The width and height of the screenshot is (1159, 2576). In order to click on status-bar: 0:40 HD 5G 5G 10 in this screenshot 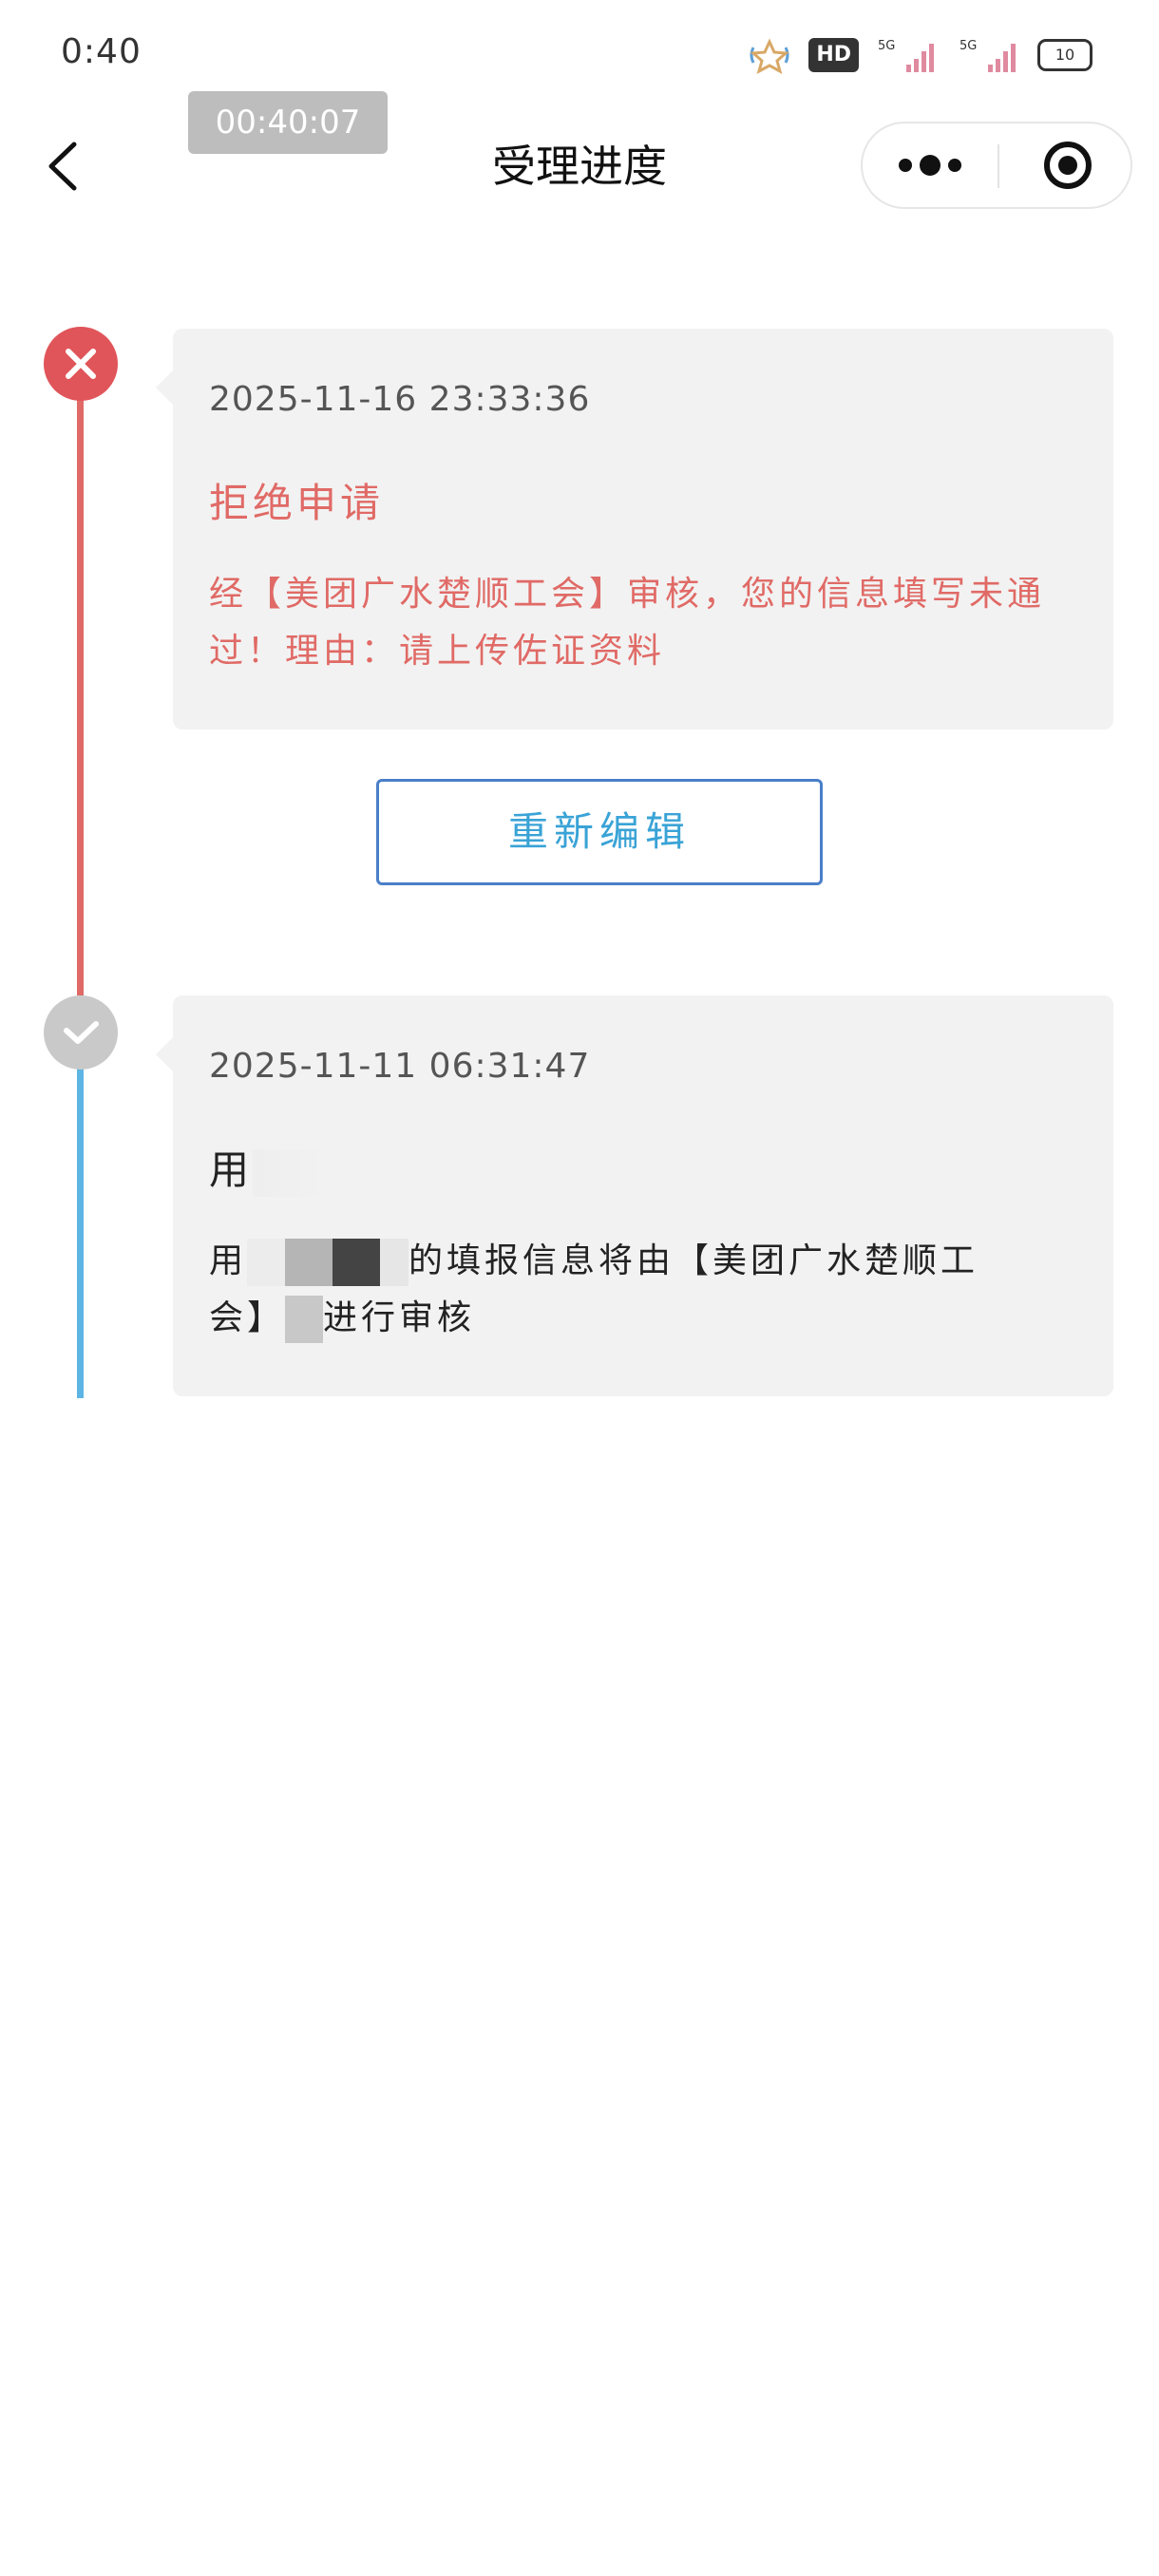, I will do `click(579, 52)`.